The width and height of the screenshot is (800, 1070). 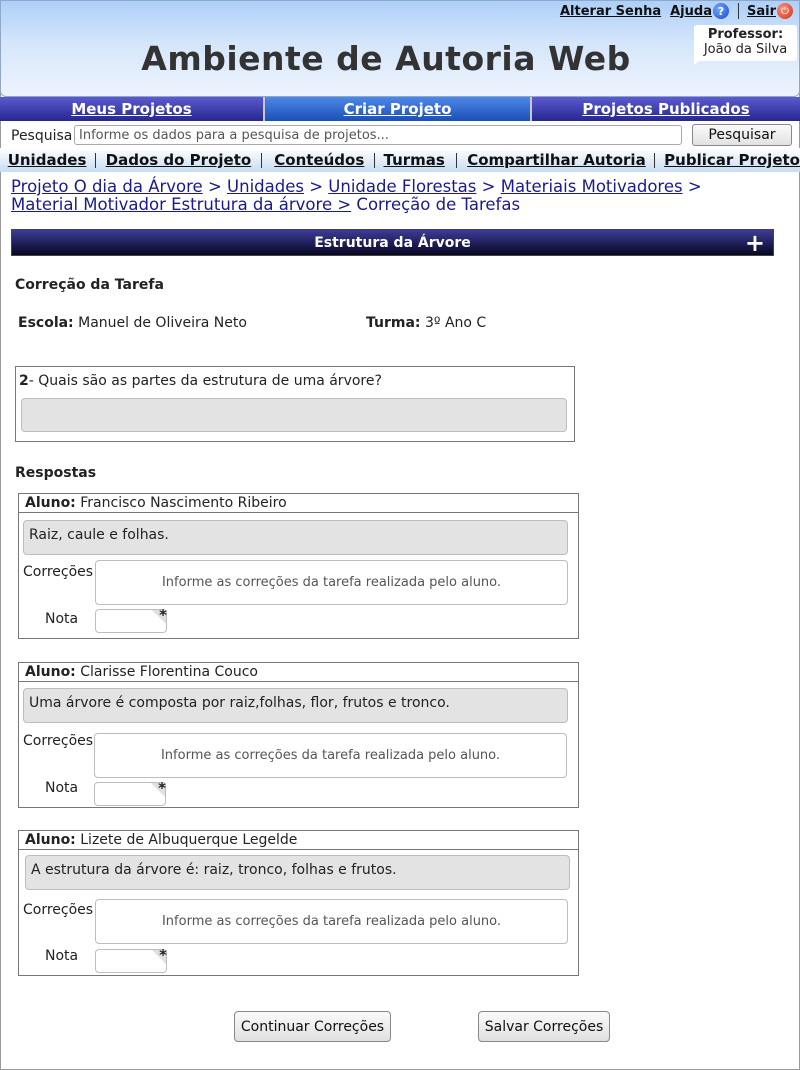 I want to click on breadcrumb-link-materiais-motivadores: Materiais Motivadores, so click(x=592, y=186).